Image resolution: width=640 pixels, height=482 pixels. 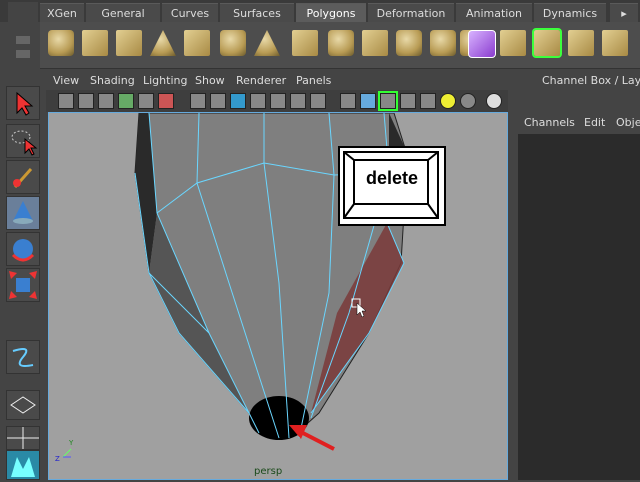 What do you see at coordinates (375, 43) in the screenshot?
I see `combine-icon` at bounding box center [375, 43].